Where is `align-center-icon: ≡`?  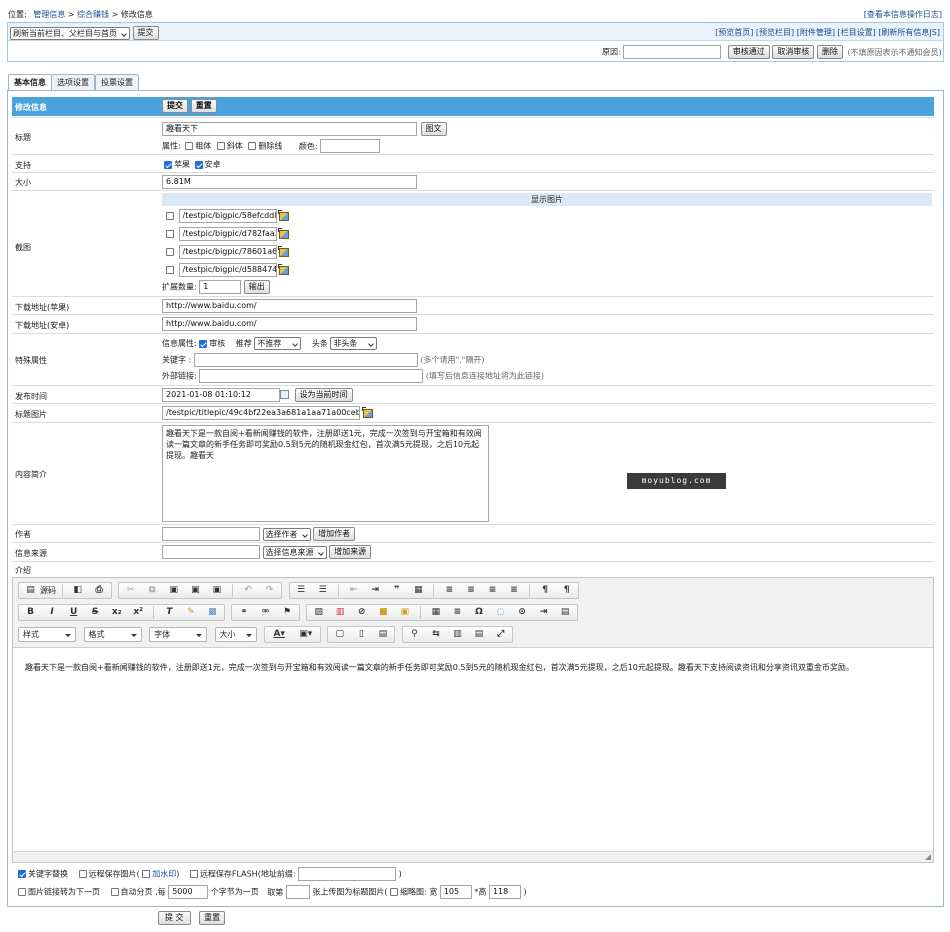
align-center-icon: ≡ is located at coordinates (470, 590).